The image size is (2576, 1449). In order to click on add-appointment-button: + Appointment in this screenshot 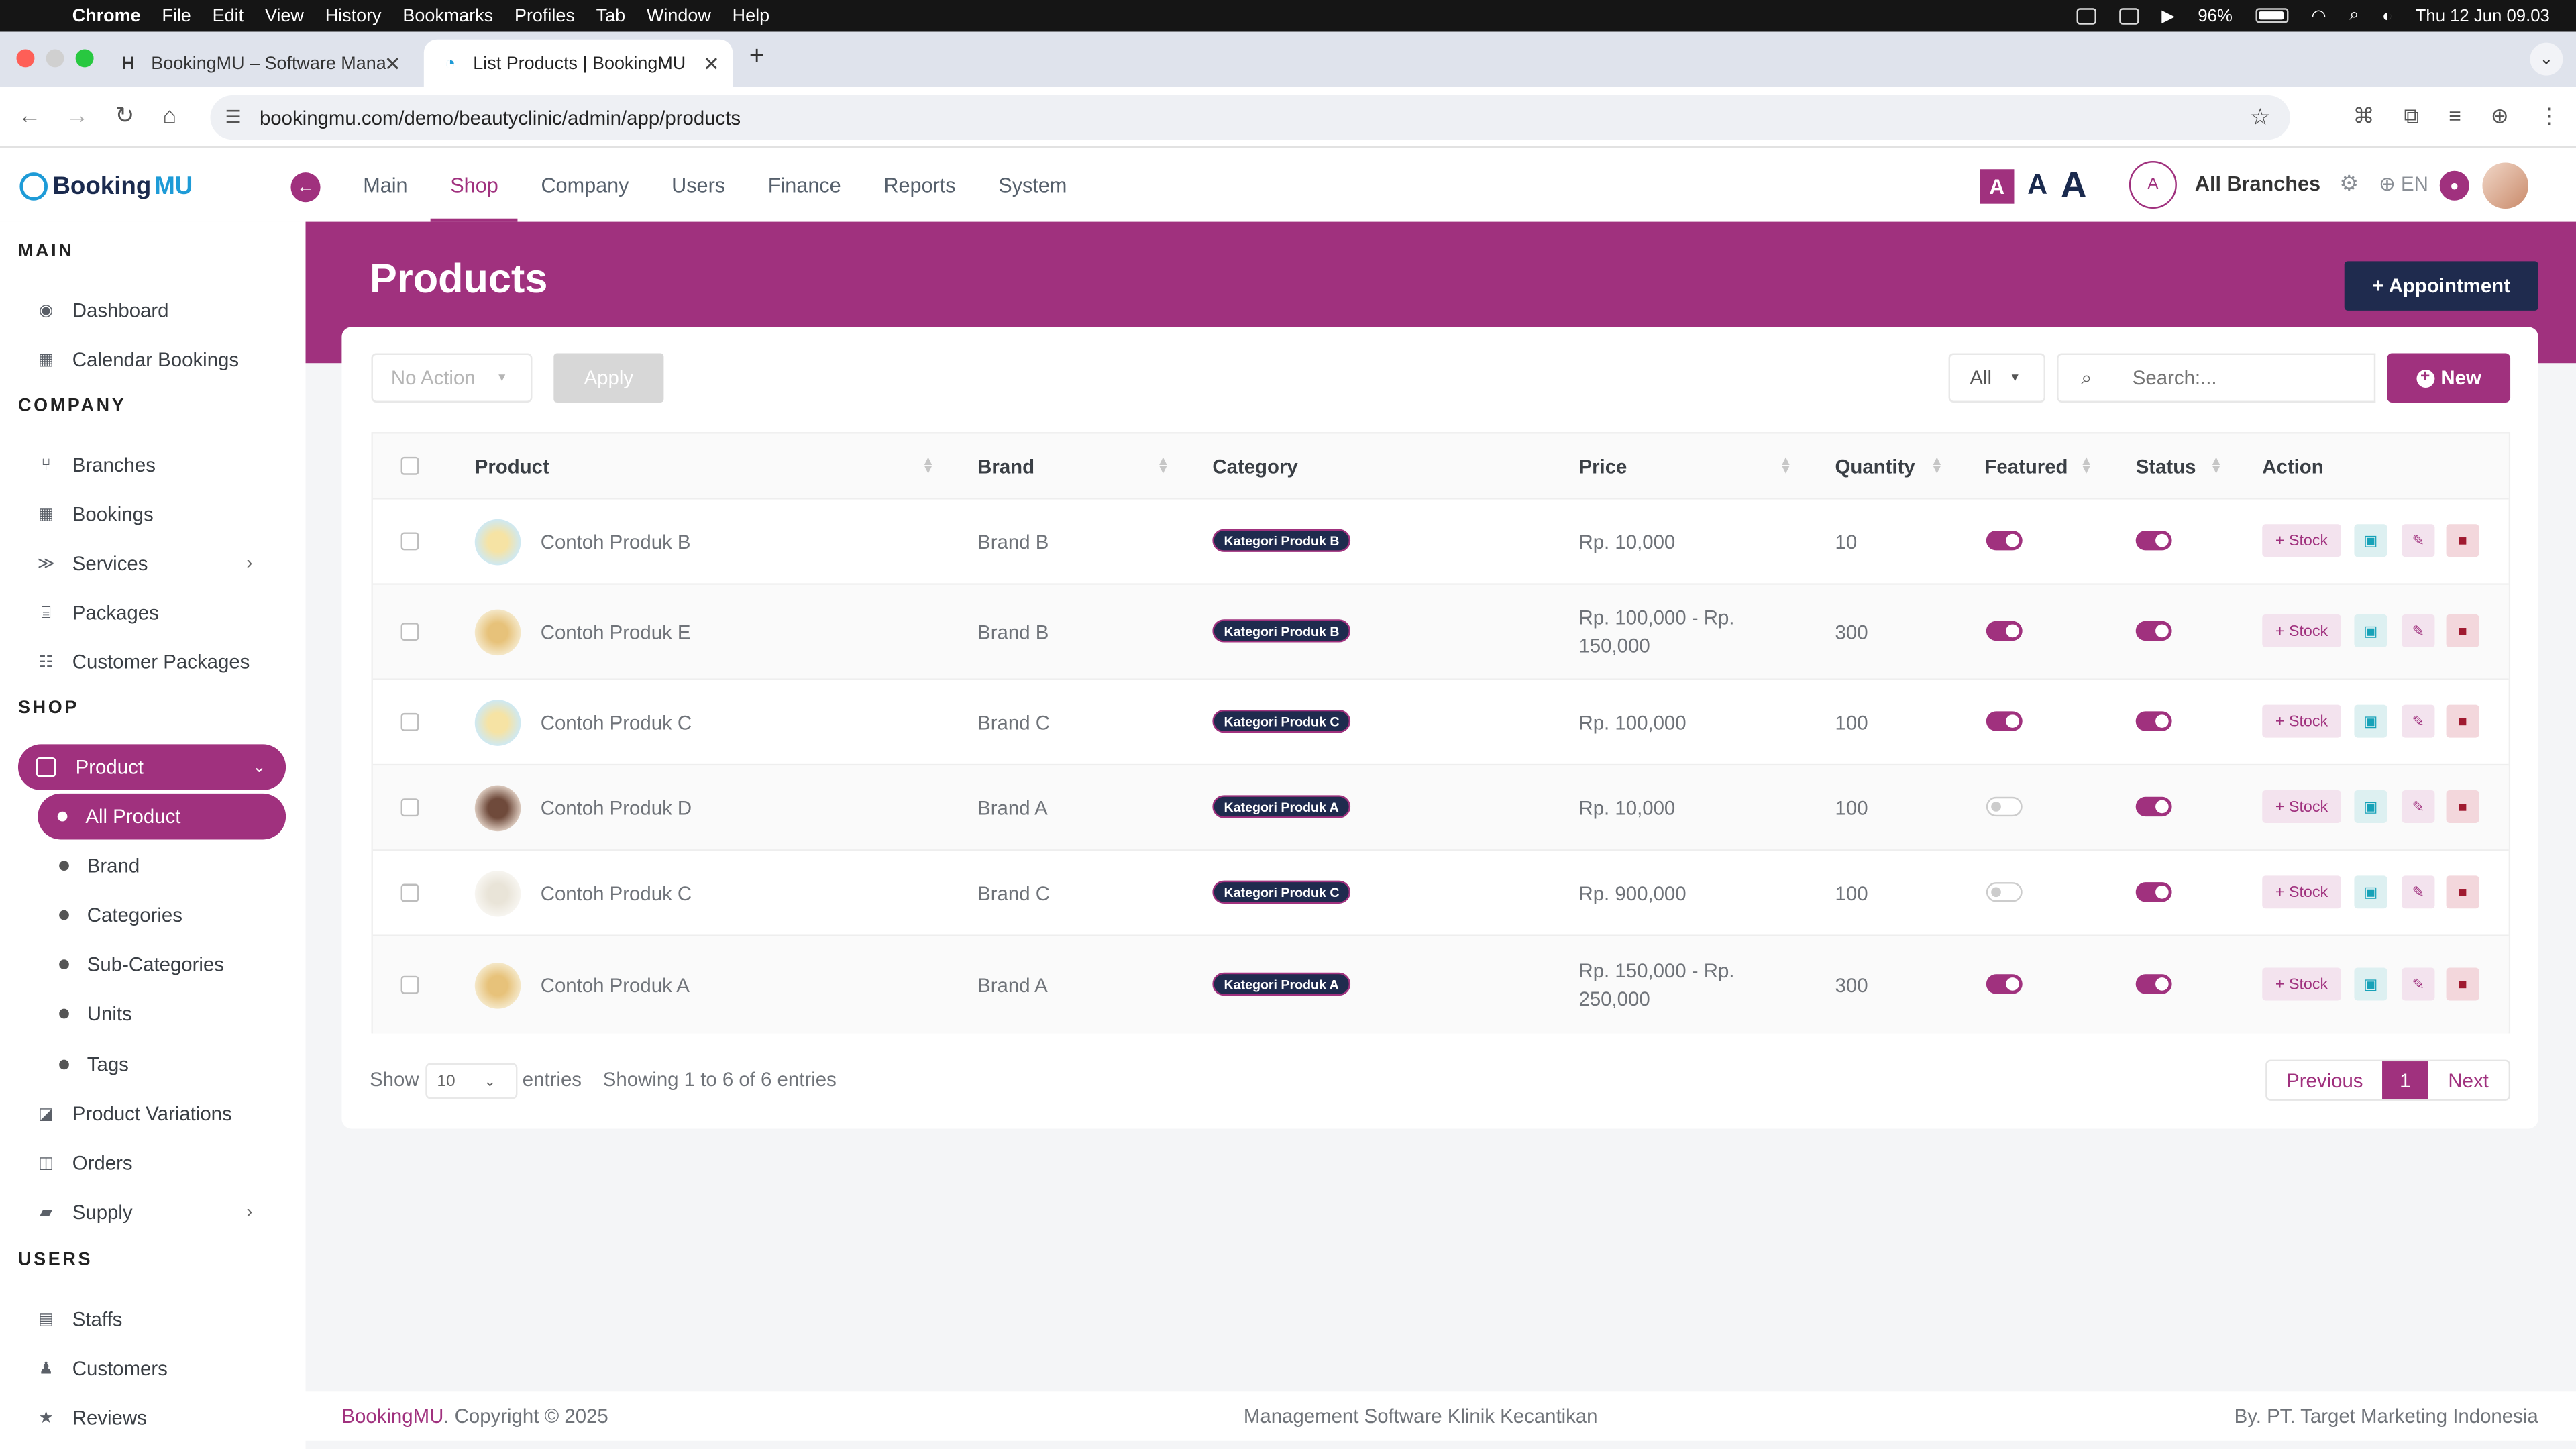, I will do `click(2441, 286)`.